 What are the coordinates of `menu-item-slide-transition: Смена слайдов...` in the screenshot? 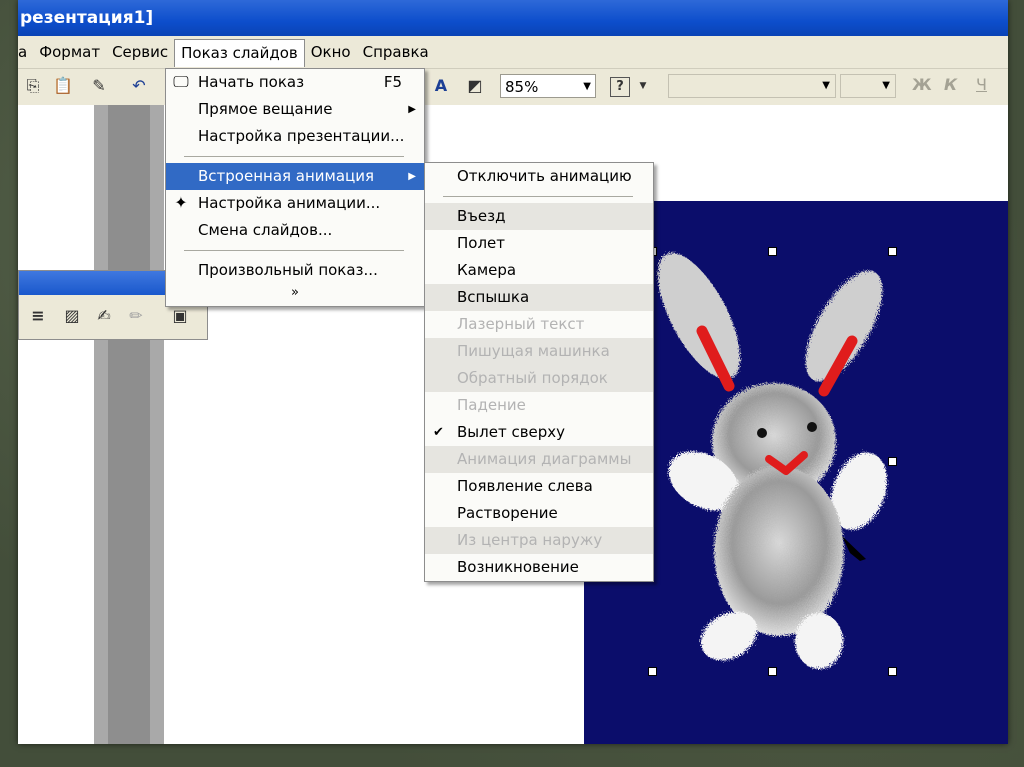 It's located at (295, 230).